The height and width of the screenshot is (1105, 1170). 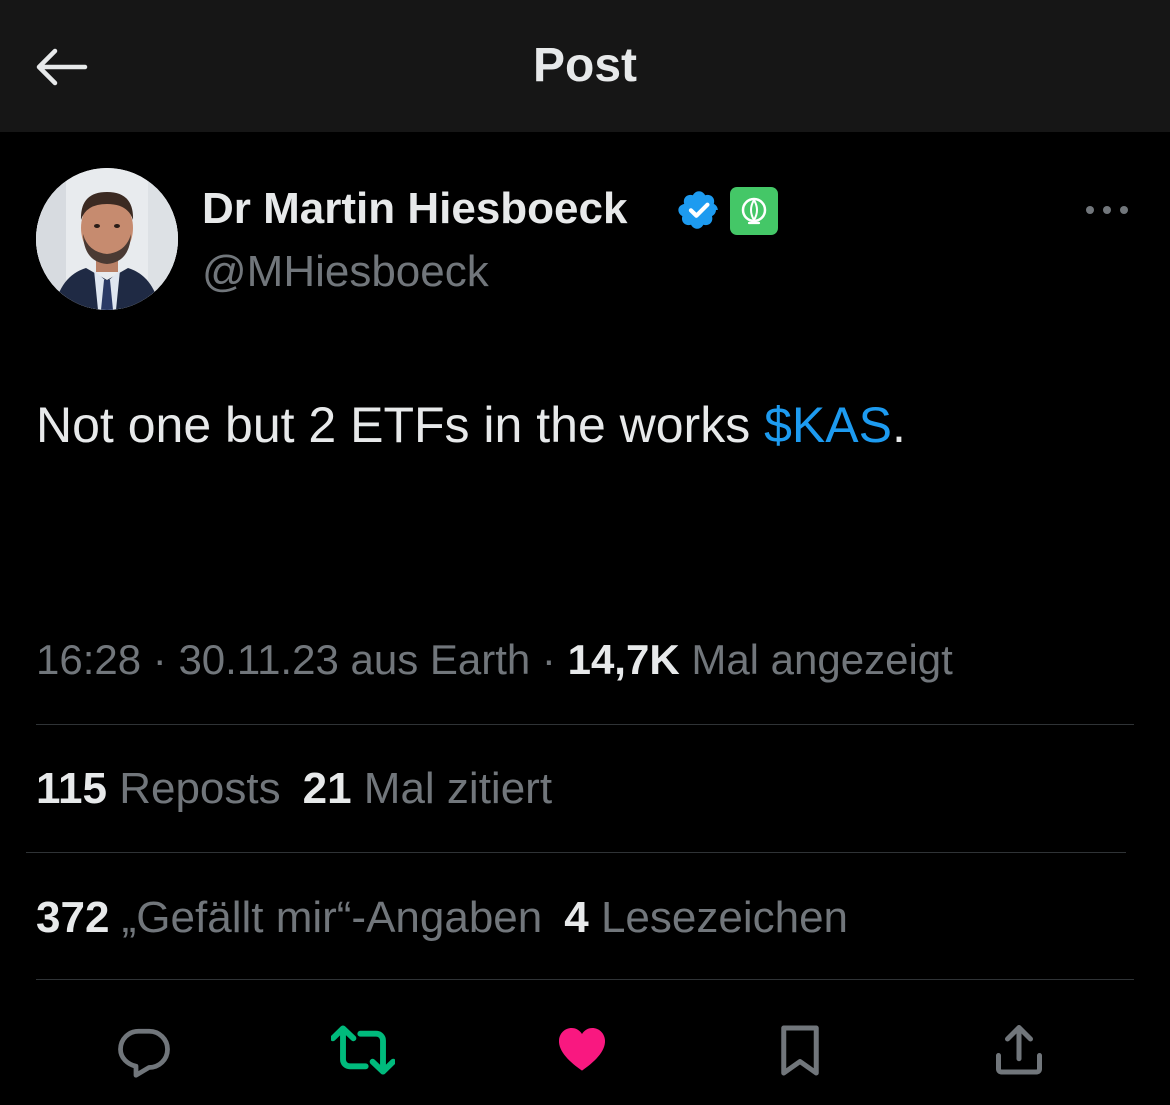 I want to click on like-icon, so click(x=582, y=1049).